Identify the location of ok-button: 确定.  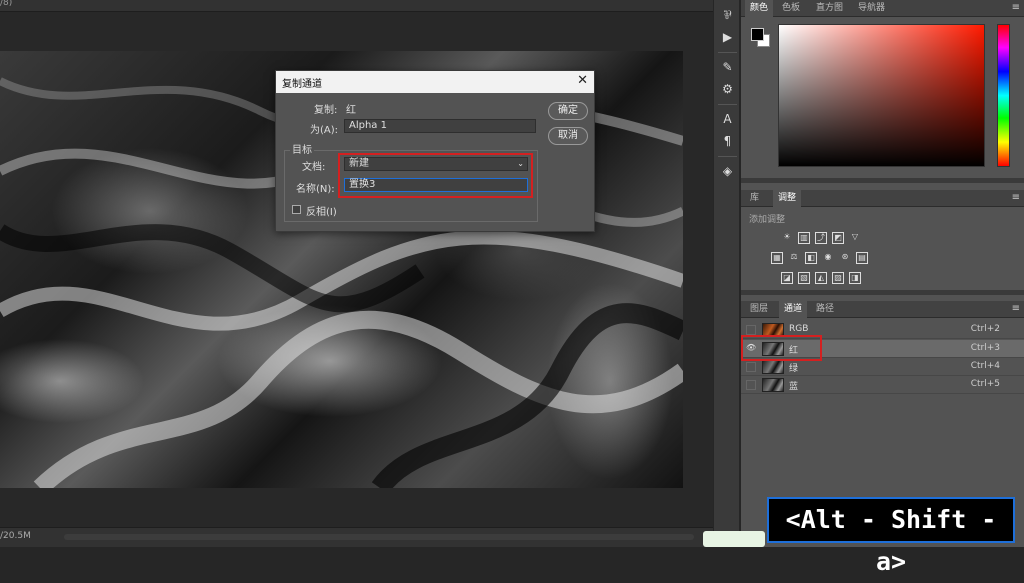
(568, 111).